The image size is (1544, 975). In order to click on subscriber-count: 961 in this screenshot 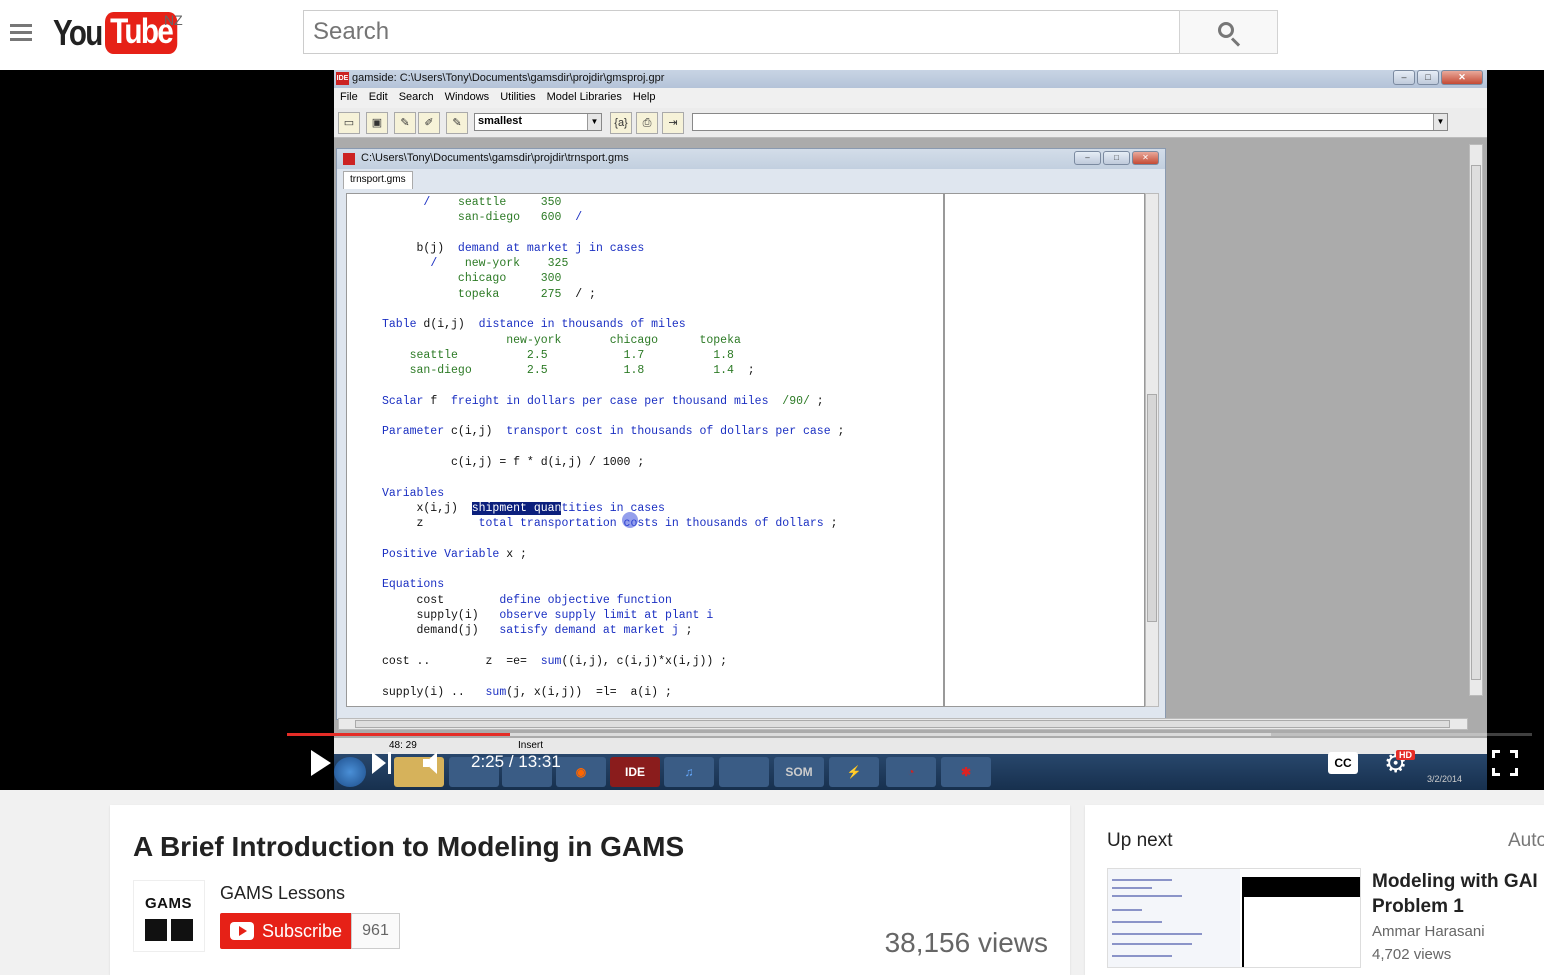, I will do `click(375, 931)`.